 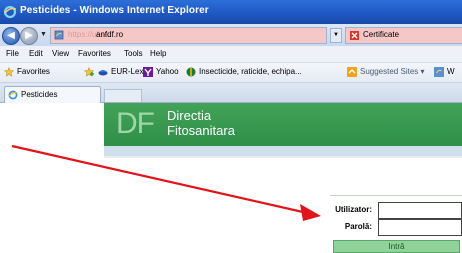 What do you see at coordinates (133, 53) in the screenshot?
I see `menu-tools: Tools` at bounding box center [133, 53].